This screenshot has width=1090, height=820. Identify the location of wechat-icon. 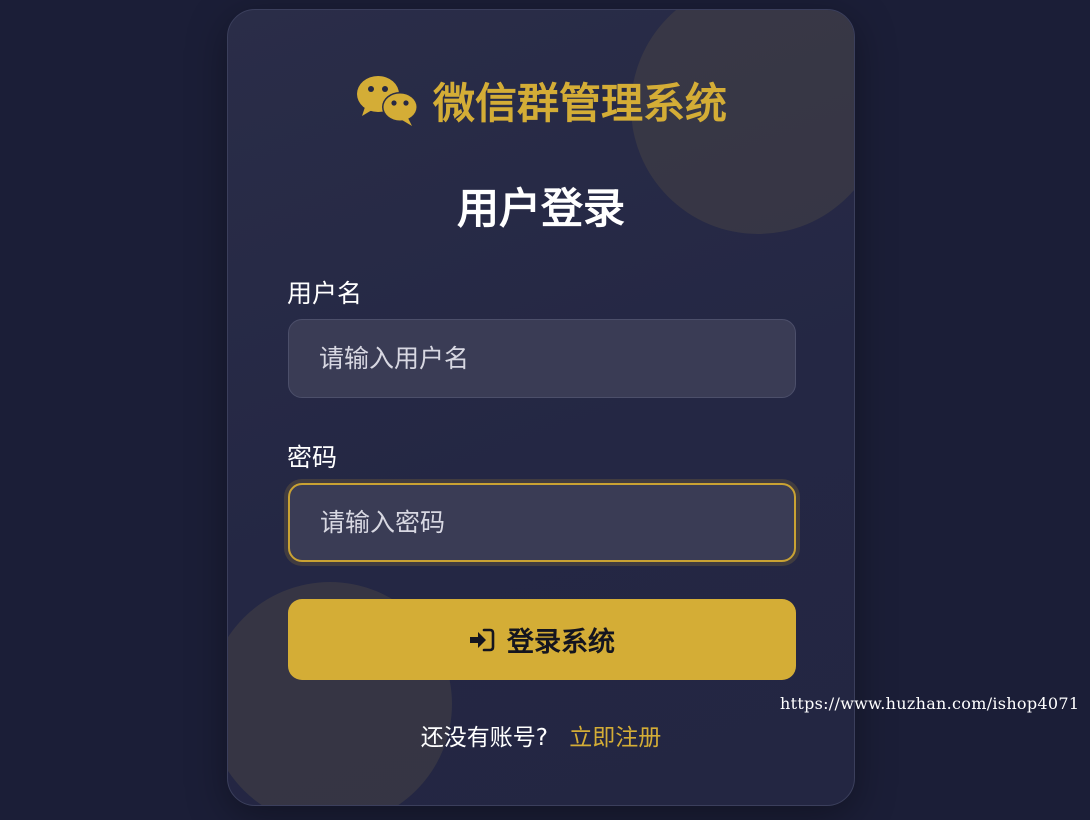
(387, 100).